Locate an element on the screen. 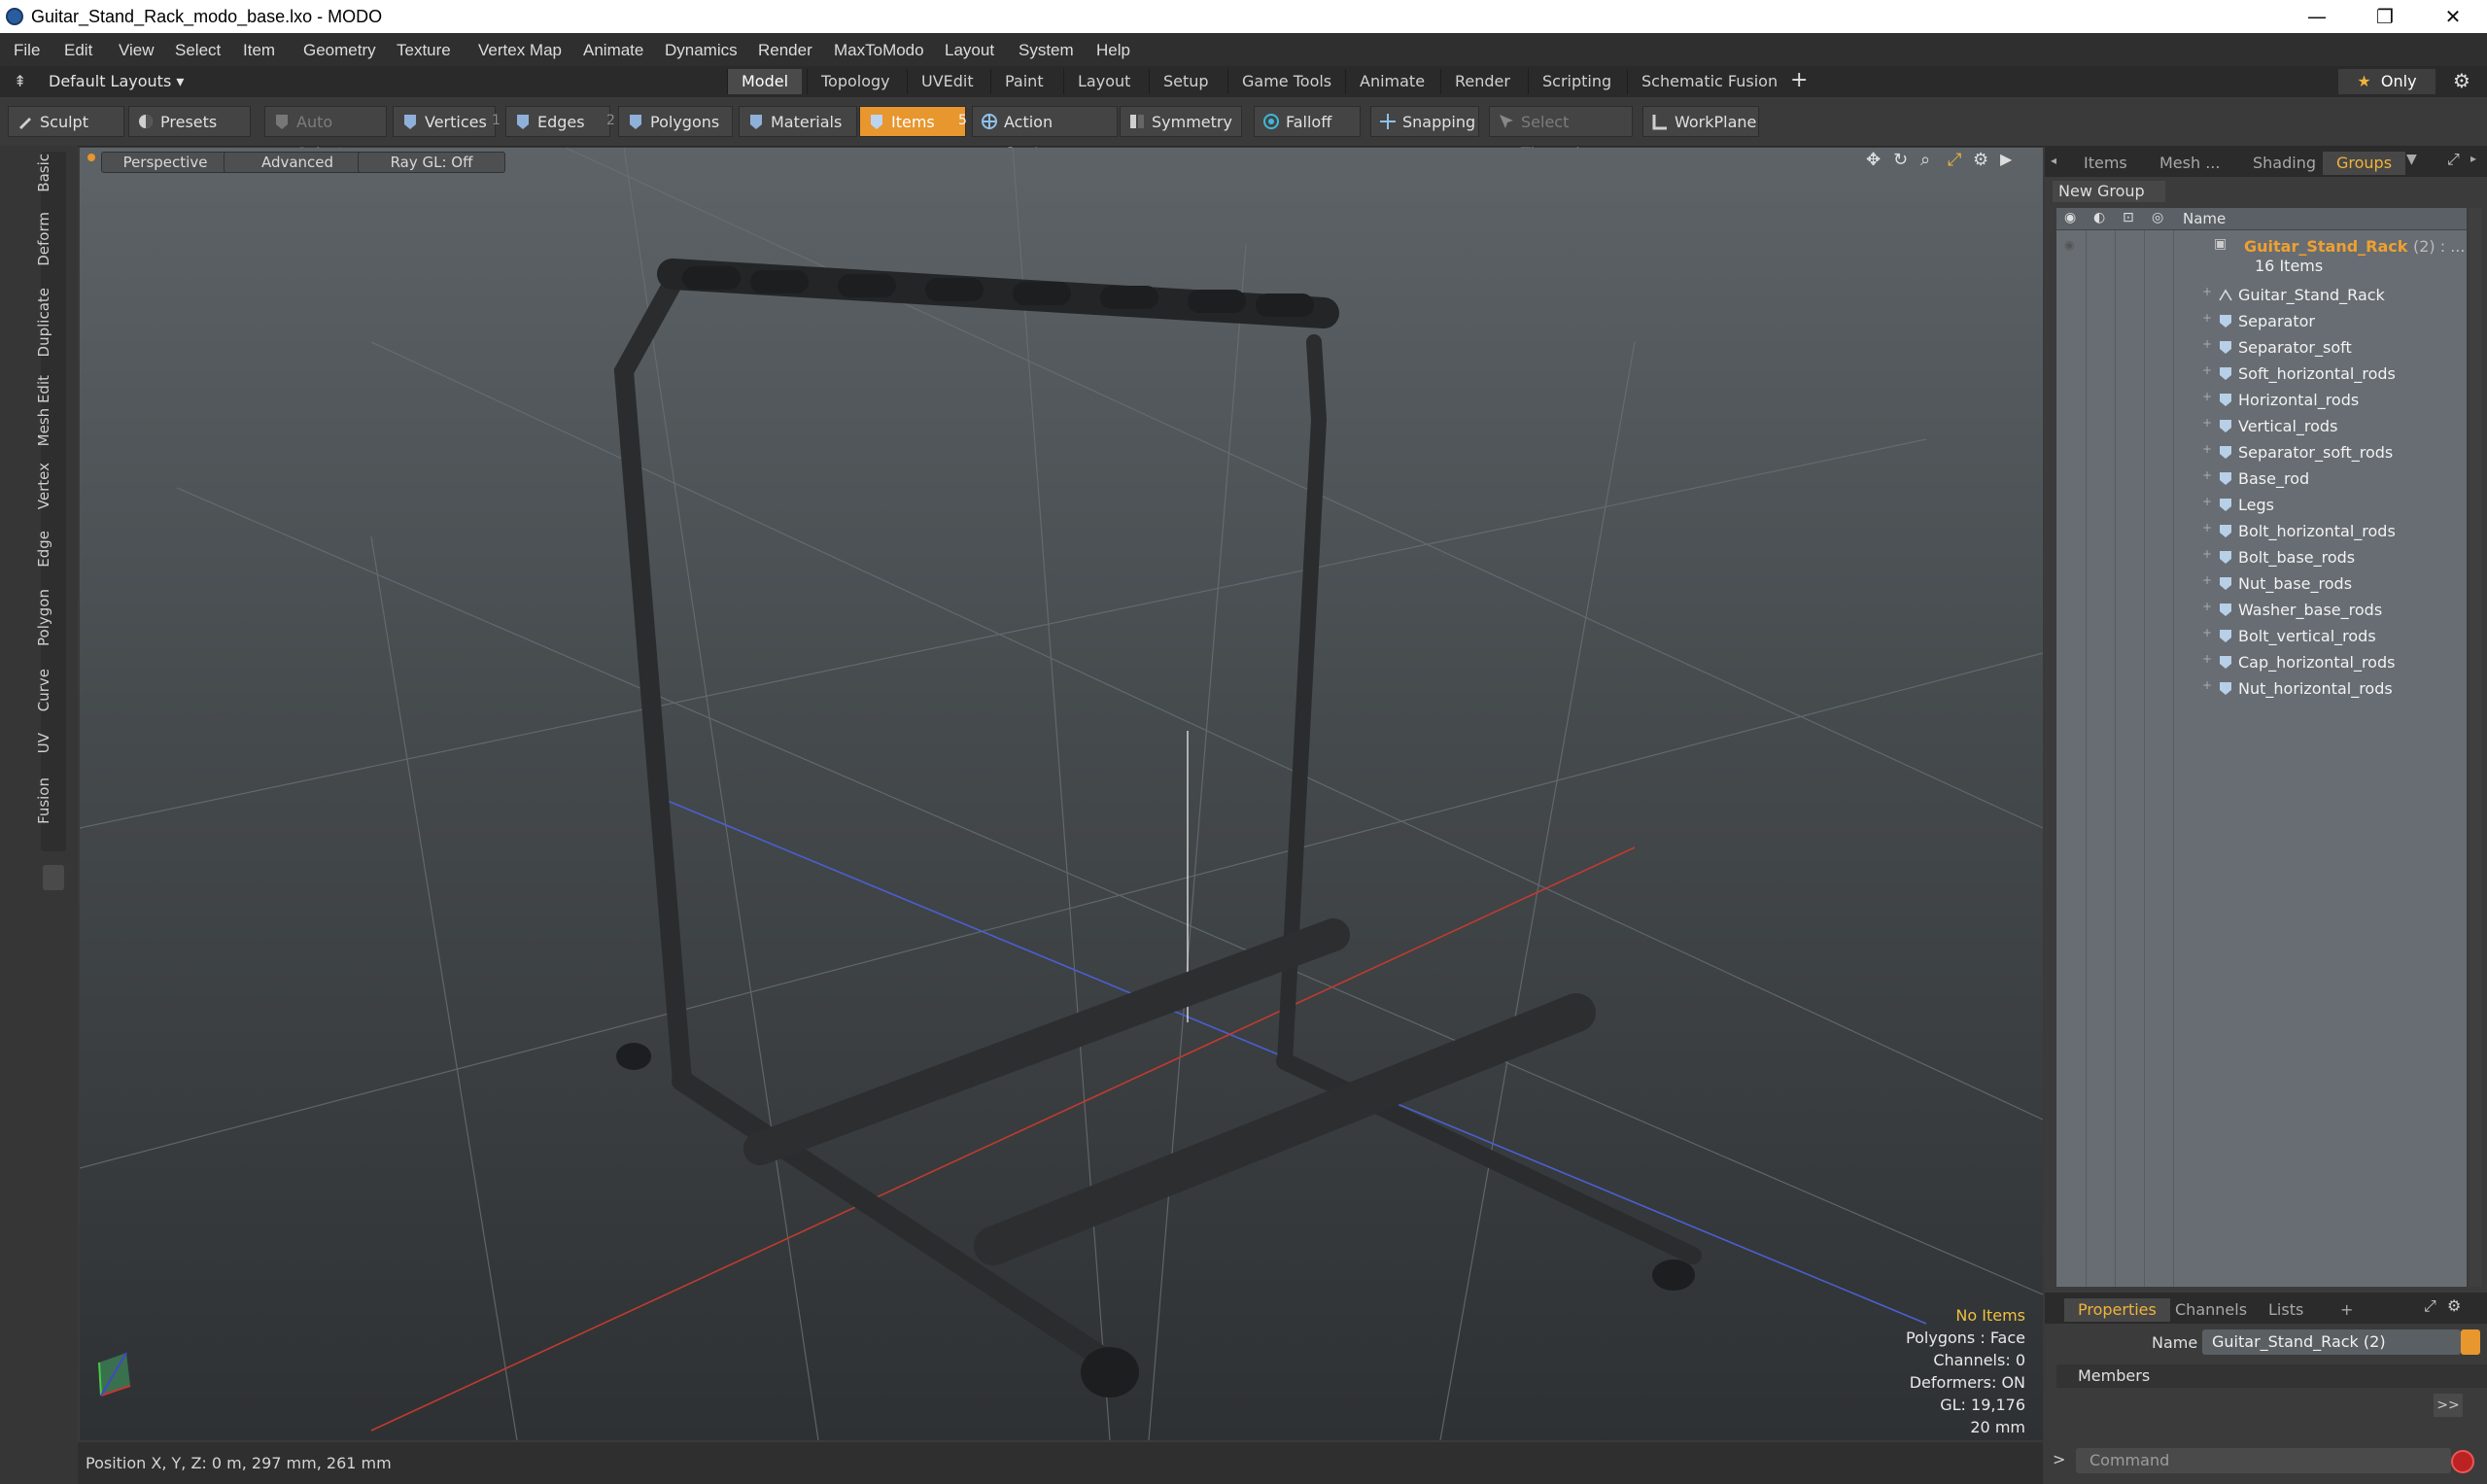 The image size is (2487, 1484). pan-icon: ✥ is located at coordinates (1874, 160).